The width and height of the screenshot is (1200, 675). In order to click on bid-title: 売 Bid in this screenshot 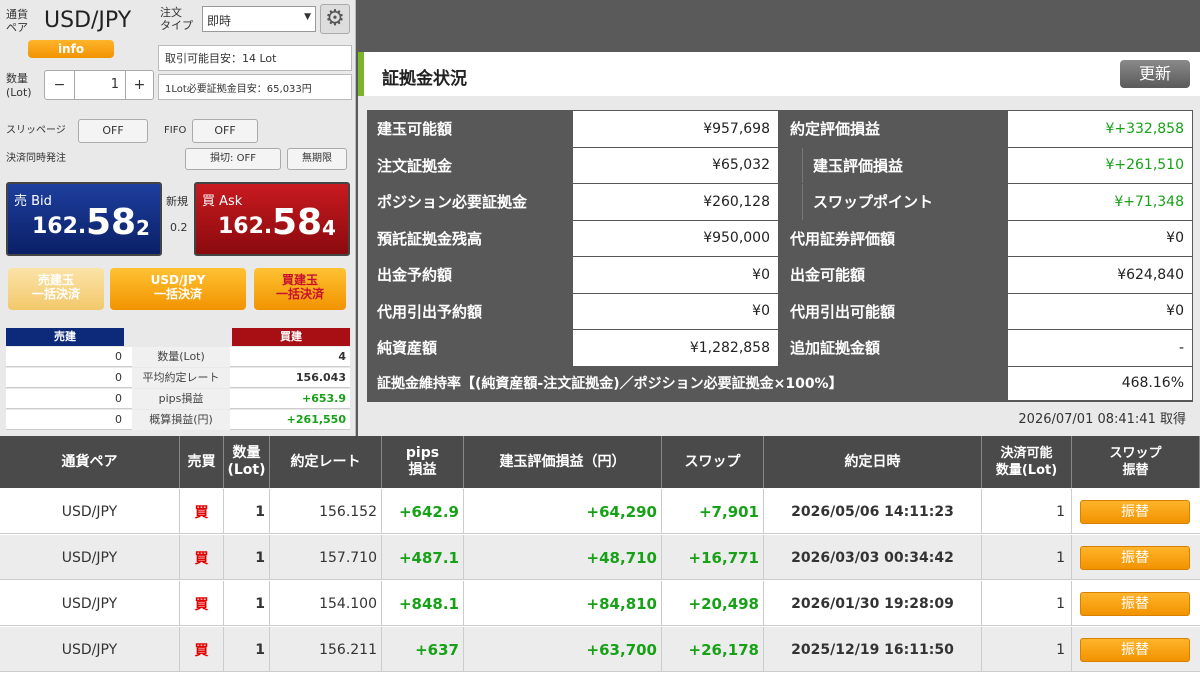, I will do `click(33, 201)`.